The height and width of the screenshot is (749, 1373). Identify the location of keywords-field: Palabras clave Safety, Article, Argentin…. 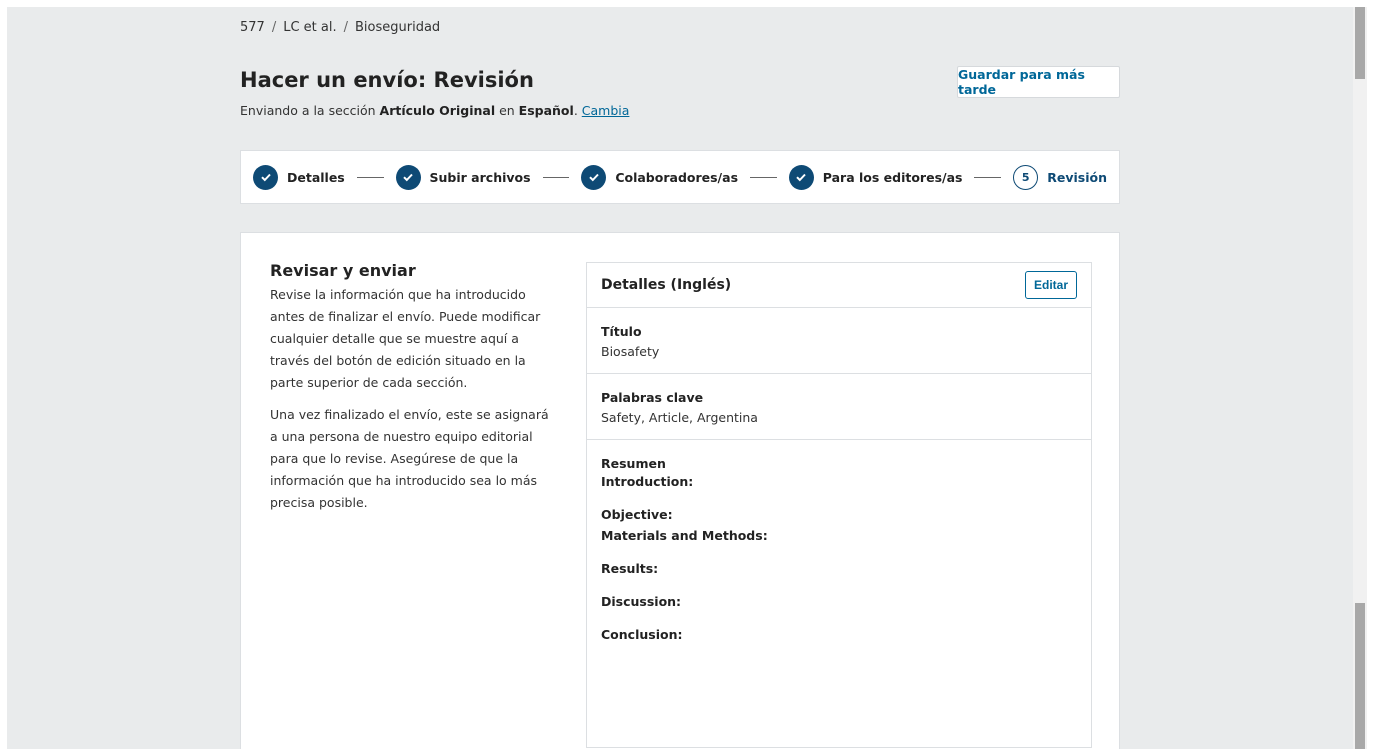
(839, 407).